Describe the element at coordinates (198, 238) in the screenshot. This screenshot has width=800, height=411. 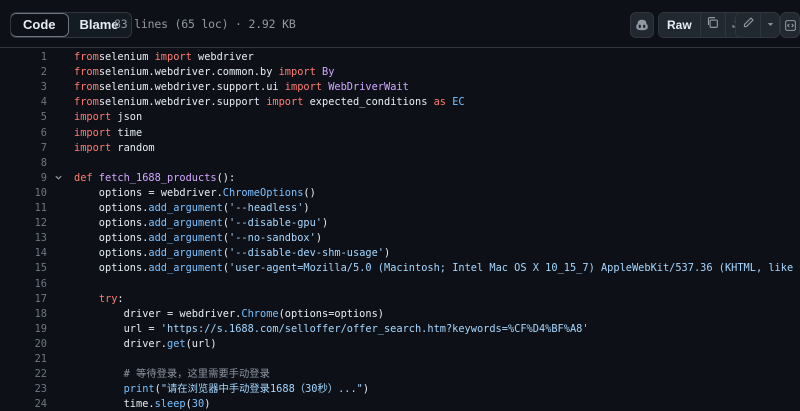
I see `code-text: options.add_argument('--no-sandbox')` at that location.